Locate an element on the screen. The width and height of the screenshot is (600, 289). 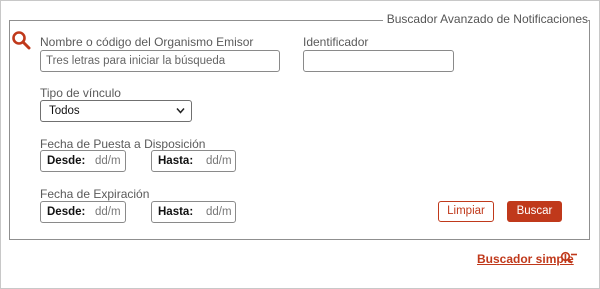
fecha-expiracion-hasta-input: Hasta: dd/m is located at coordinates (193, 212).